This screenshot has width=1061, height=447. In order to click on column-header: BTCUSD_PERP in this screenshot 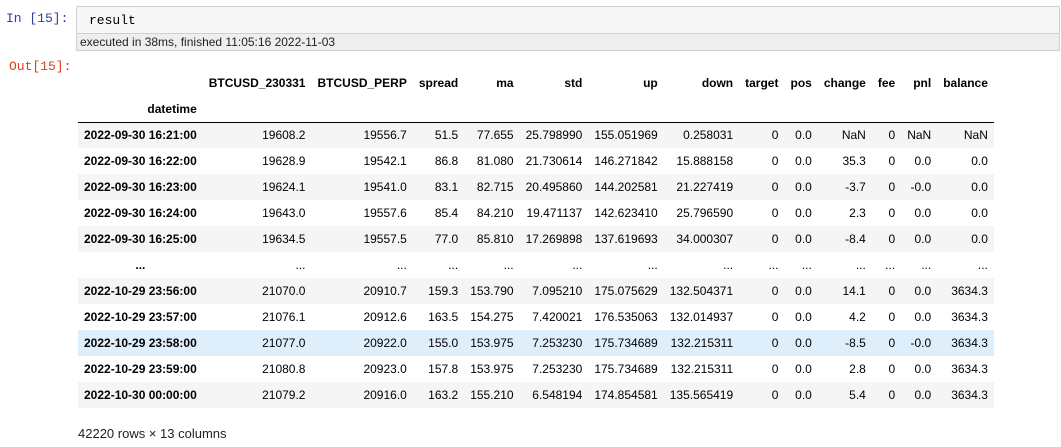, I will do `click(362, 83)`.